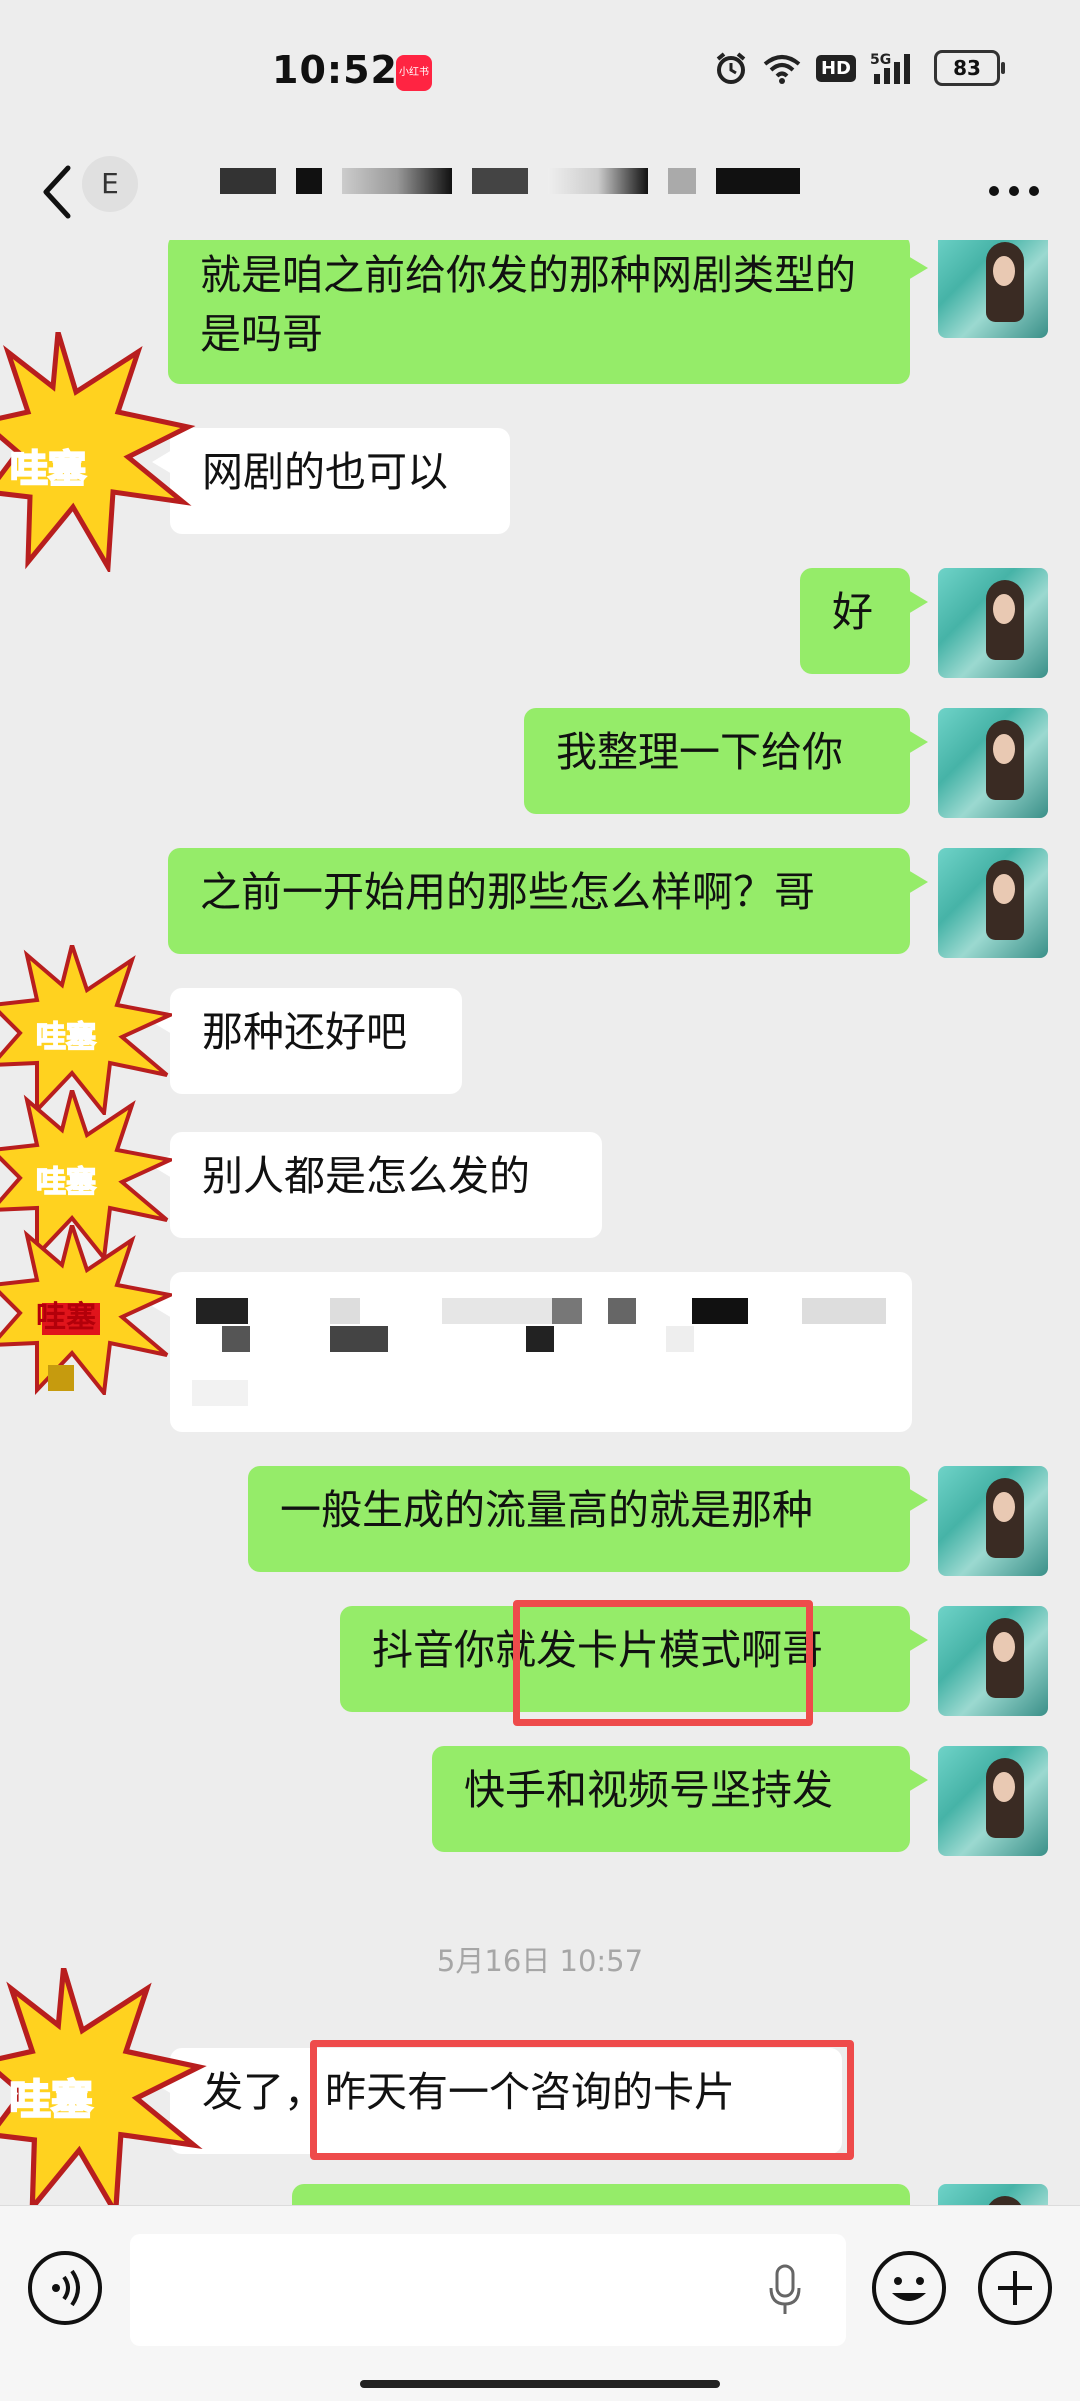  I want to click on message-bubble-them-redacted, so click(532, 1352).